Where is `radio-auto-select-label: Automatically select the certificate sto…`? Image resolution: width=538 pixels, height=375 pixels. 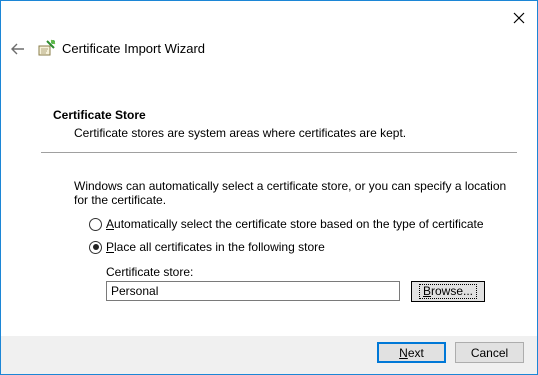 radio-auto-select-label: Automatically select the certificate sto… is located at coordinates (295, 224).